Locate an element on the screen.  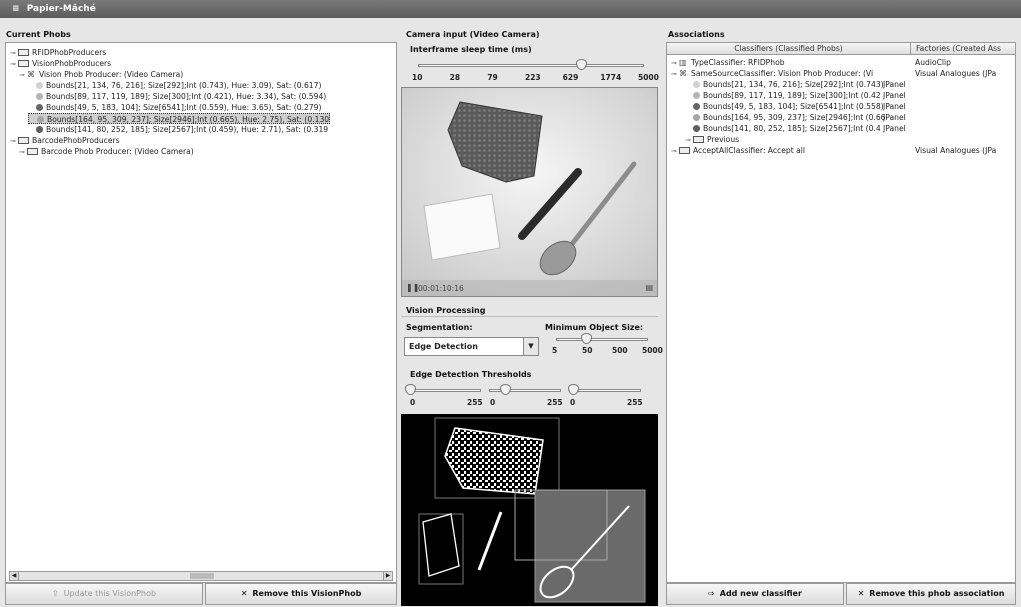
phob-tree-row: ⊸ ⌘ Vision Phob Producer: (Video Camera) is located at coordinates (101, 74).